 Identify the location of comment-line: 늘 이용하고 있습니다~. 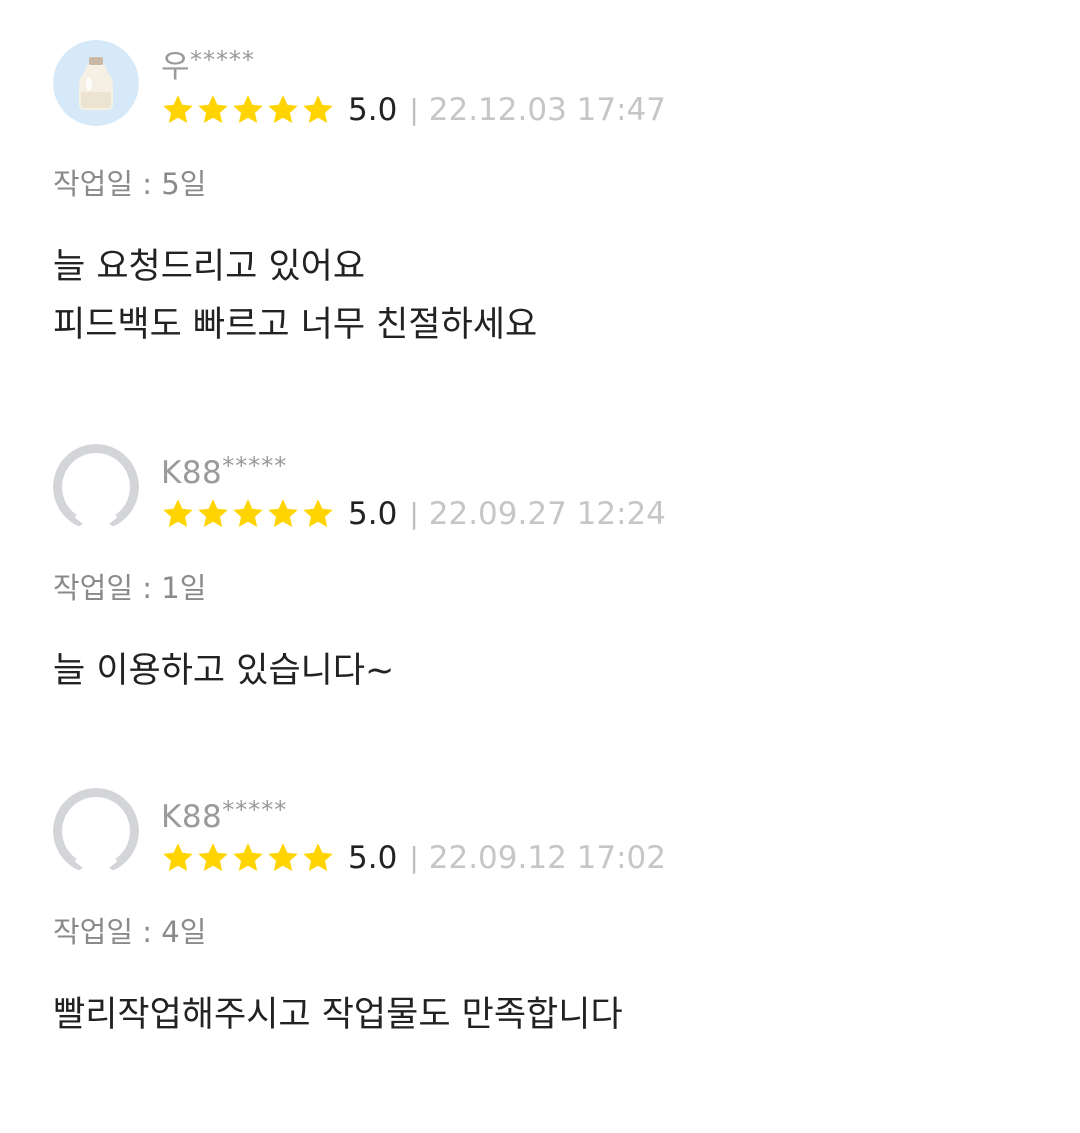
(224, 671).